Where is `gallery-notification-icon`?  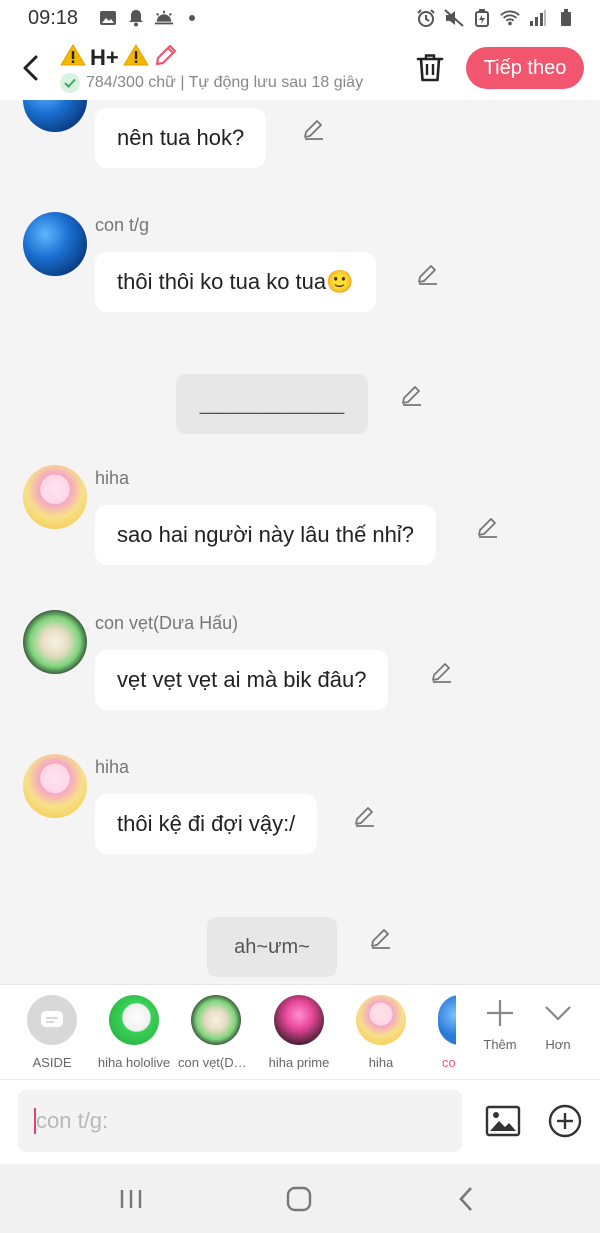
gallery-notification-icon is located at coordinates (108, 18).